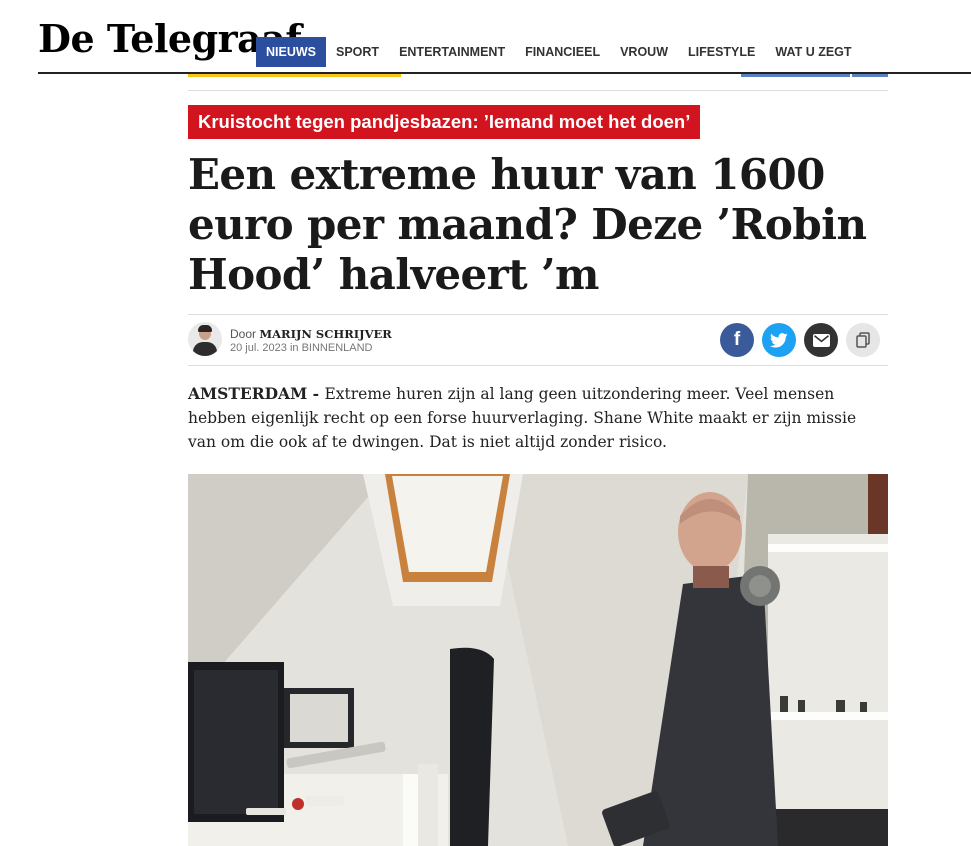 The height and width of the screenshot is (846, 971). Describe the element at coordinates (258, 348) in the screenshot. I see `publish-date: 20 jul. 2023` at that location.